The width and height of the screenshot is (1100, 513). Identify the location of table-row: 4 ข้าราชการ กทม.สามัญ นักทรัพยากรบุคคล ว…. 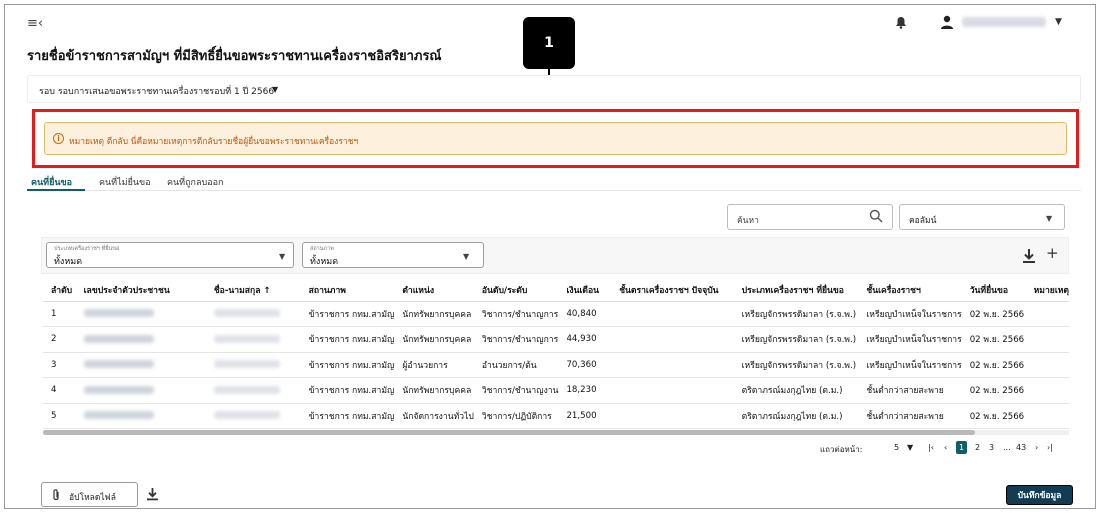
(556, 390).